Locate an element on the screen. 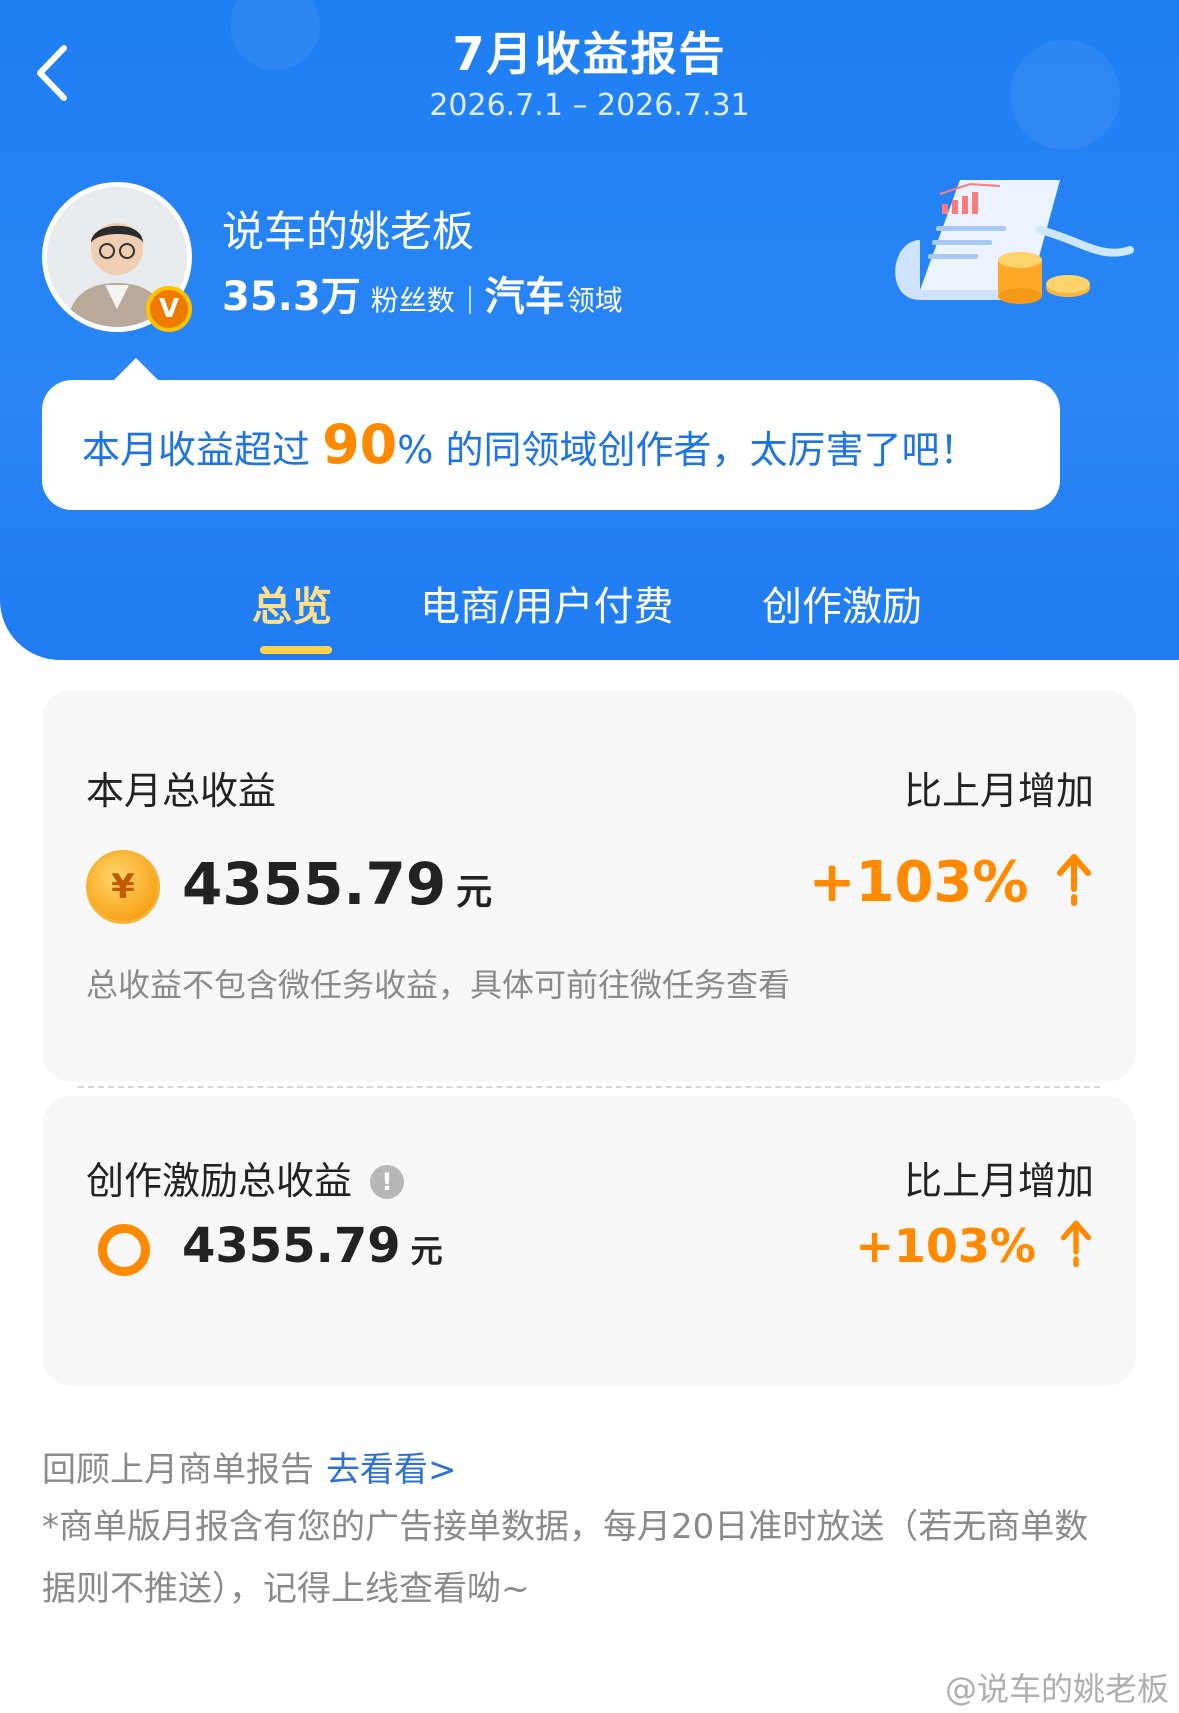 This screenshot has width=1179, height=1713. tab-bar: 总览 电商/用户付费 创作激励 is located at coordinates (589, 609).